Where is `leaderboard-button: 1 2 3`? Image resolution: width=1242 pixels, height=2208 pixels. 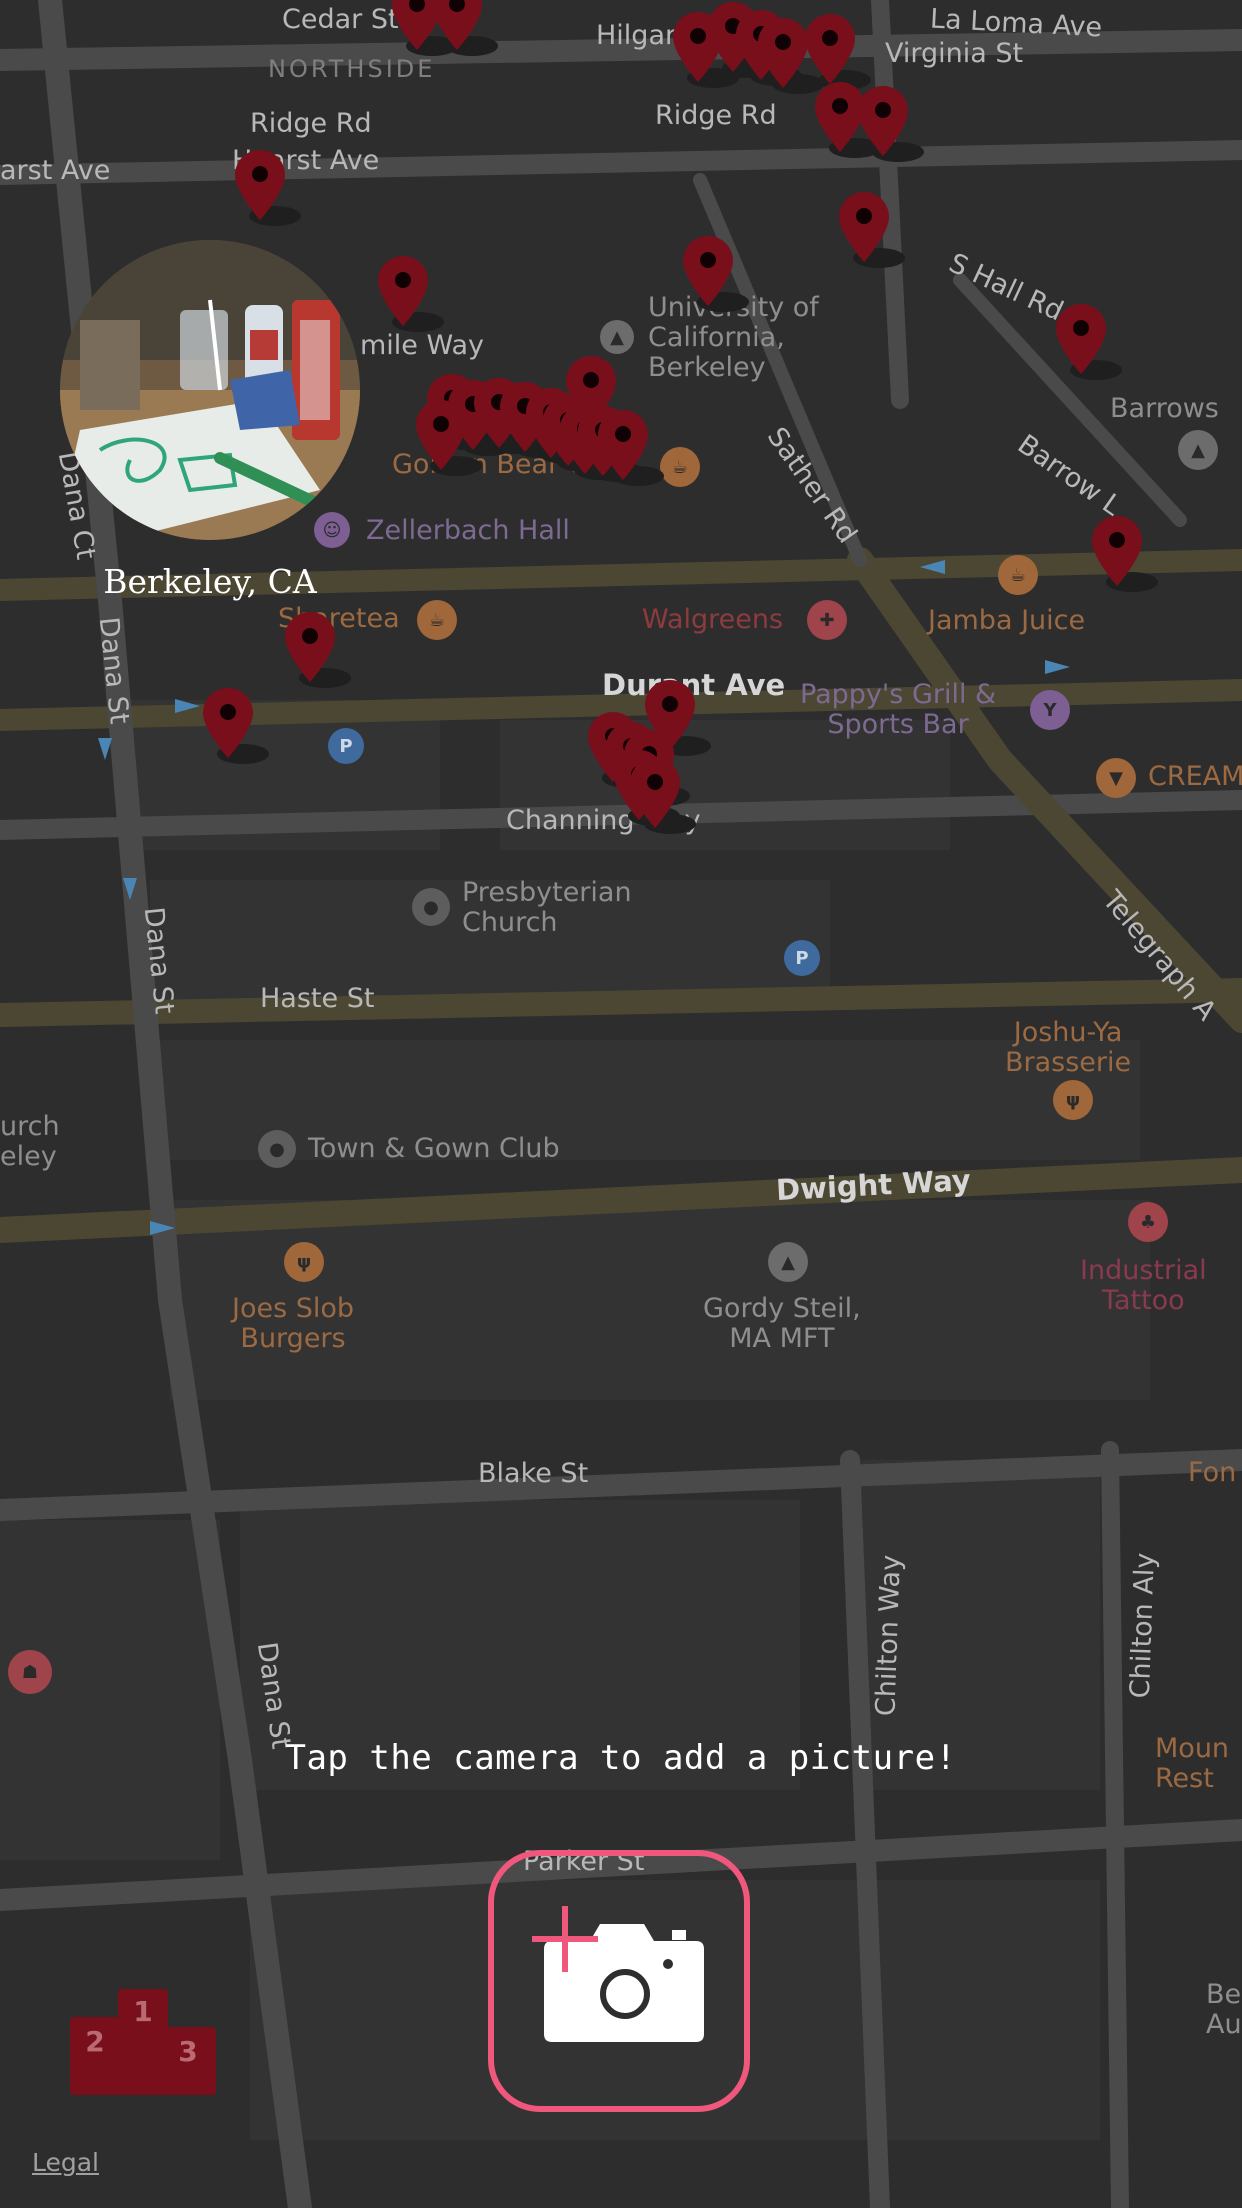 leaderboard-button: 1 2 3 is located at coordinates (143, 2040).